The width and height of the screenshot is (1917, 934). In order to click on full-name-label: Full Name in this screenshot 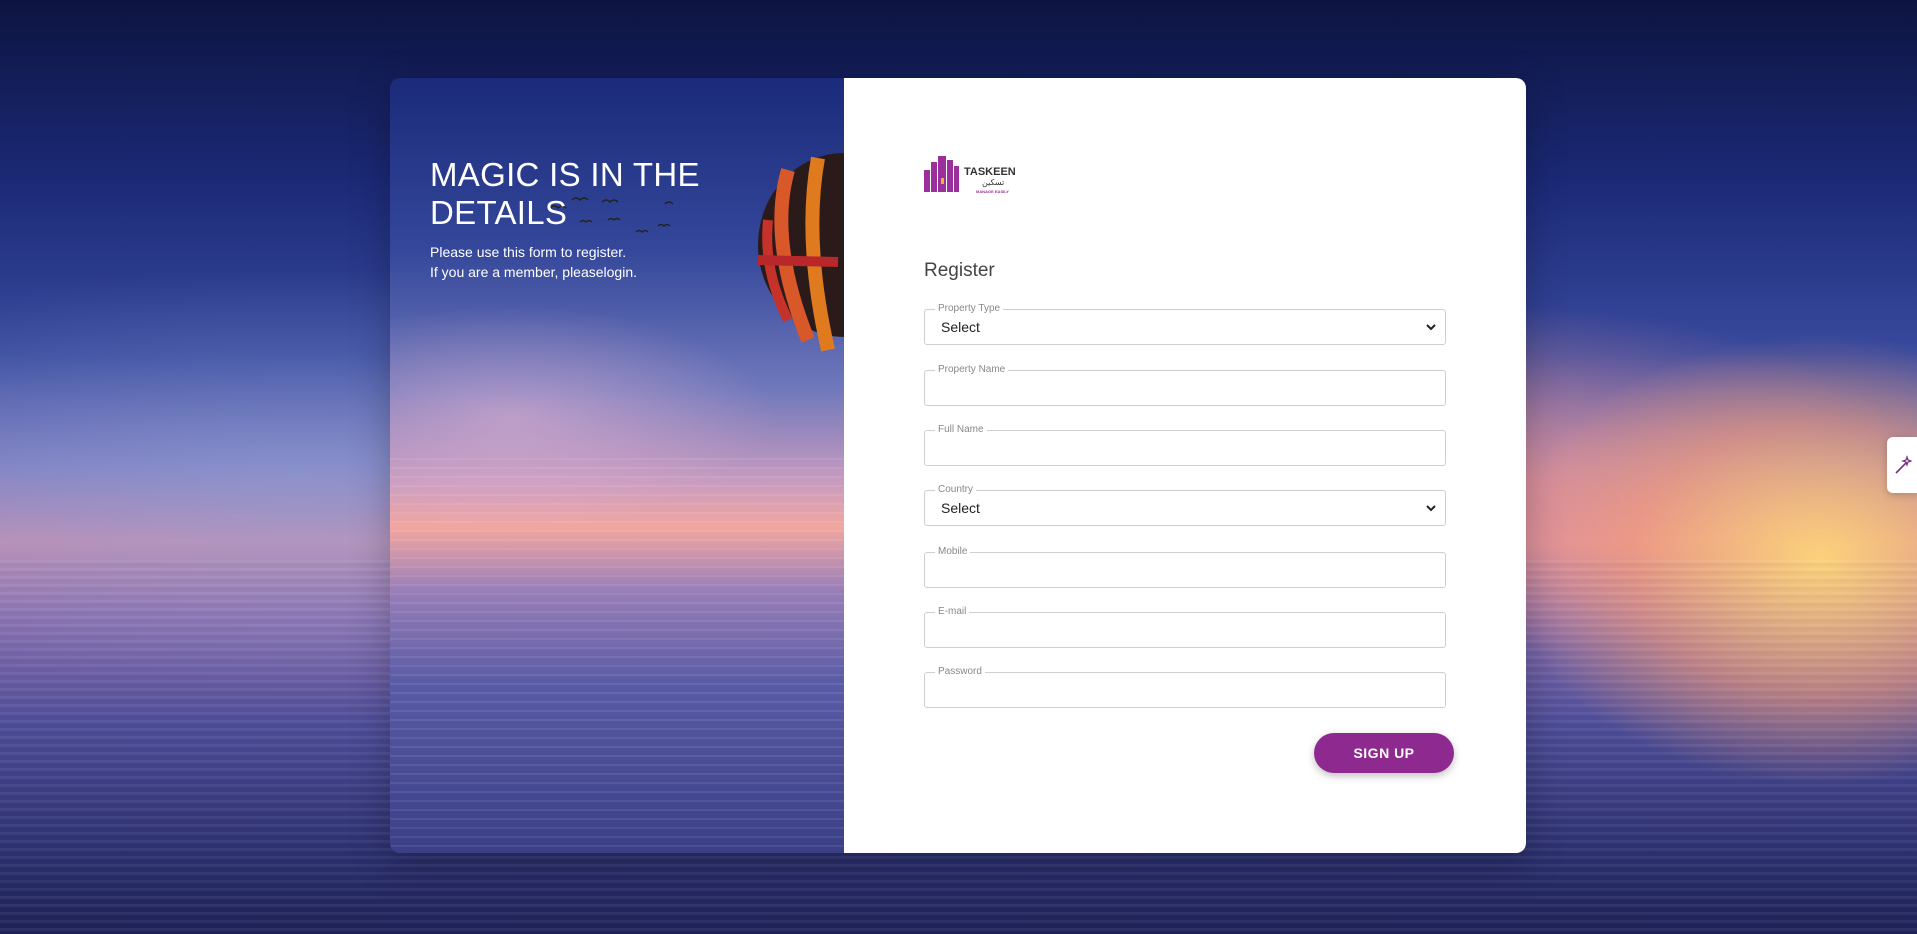, I will do `click(961, 430)`.